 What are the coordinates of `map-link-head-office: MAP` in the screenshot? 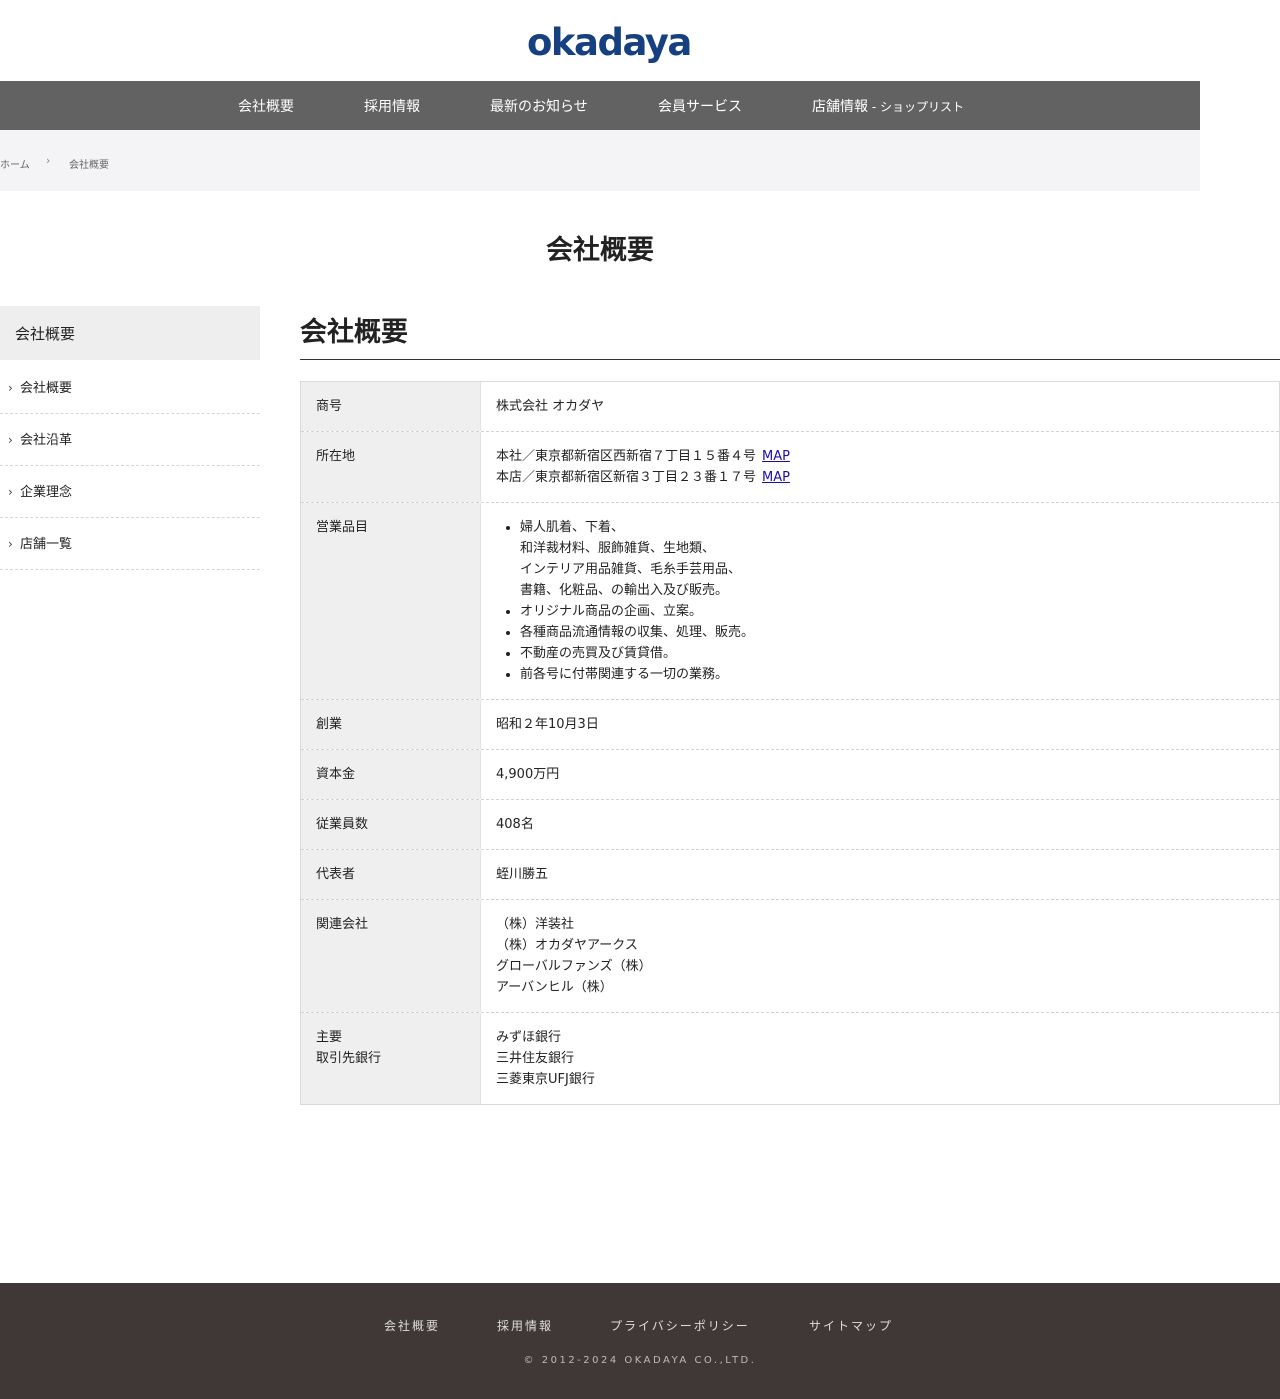 It's located at (776, 456).